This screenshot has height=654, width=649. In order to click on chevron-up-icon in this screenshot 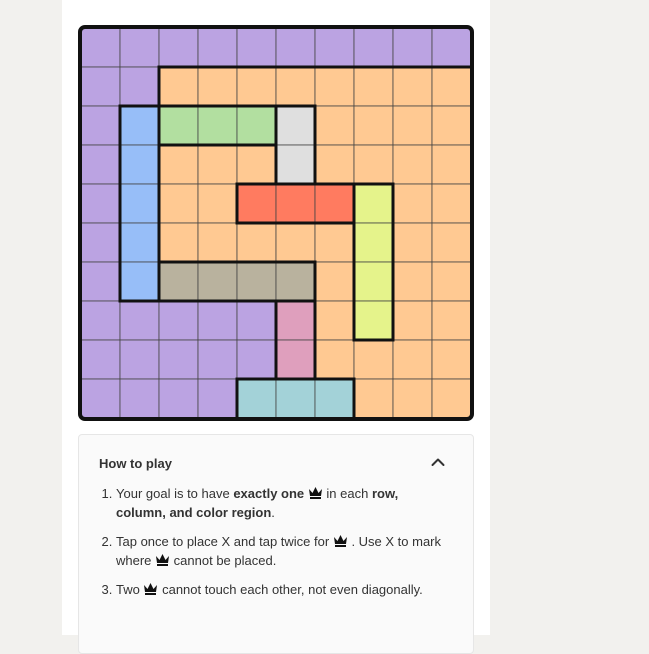, I will do `click(438, 462)`.